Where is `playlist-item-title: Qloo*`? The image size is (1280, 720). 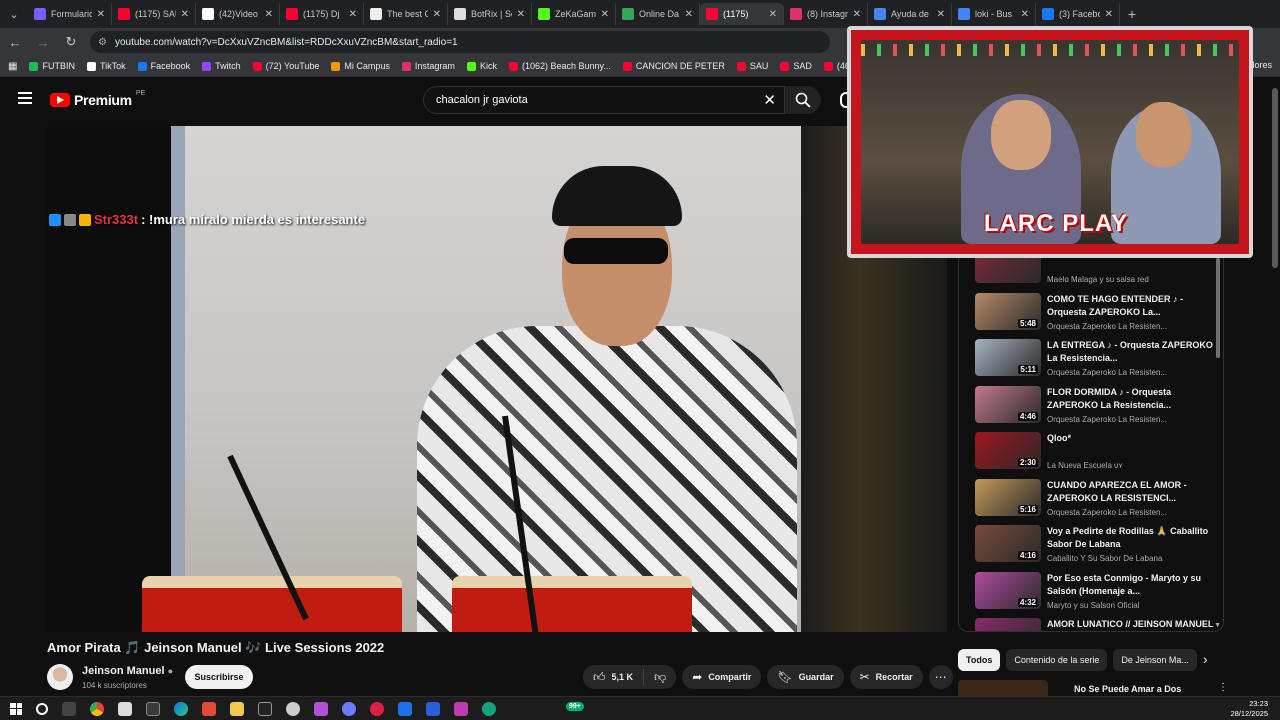 playlist-item-title: Qloo* is located at coordinates (1131, 438).